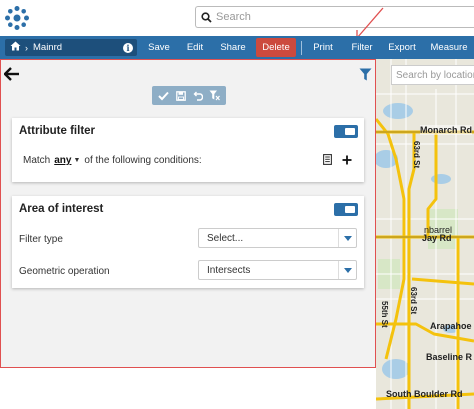  What do you see at coordinates (449, 47) in the screenshot?
I see `measure-button: Measure` at bounding box center [449, 47].